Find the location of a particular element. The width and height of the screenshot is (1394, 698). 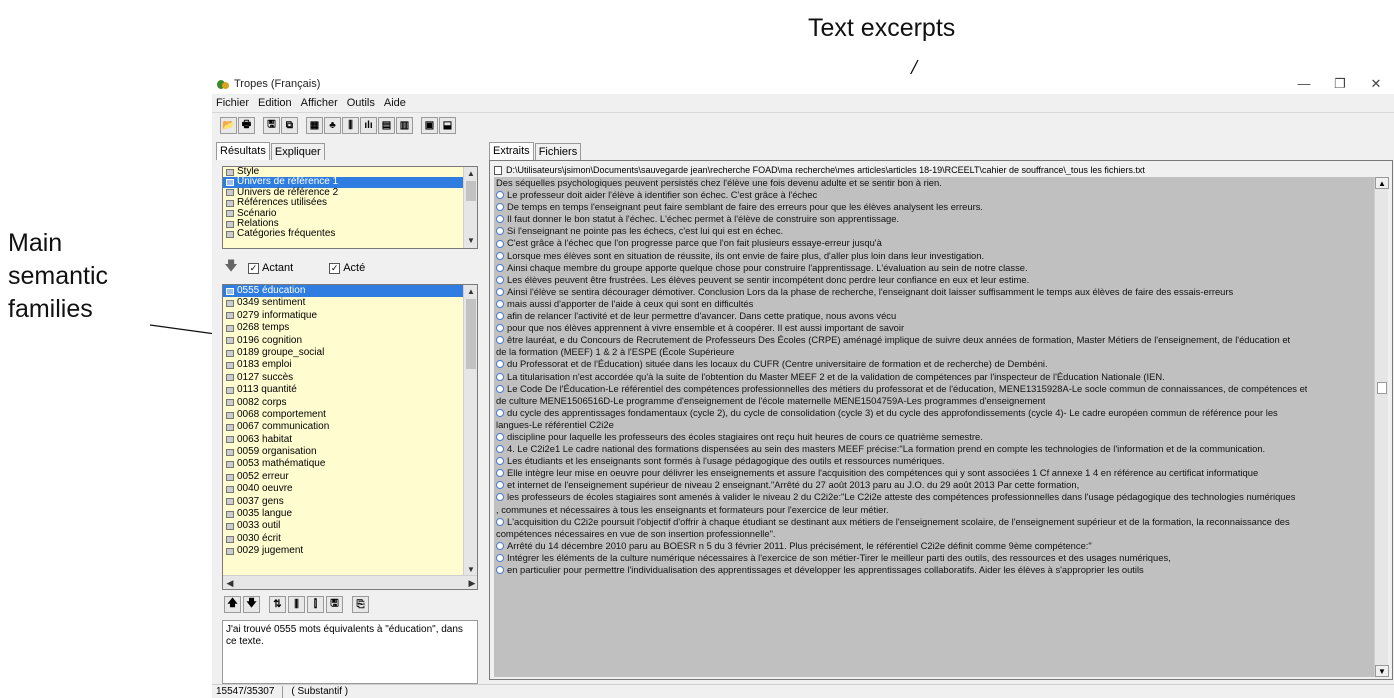

print-icon: 🖶 is located at coordinates (246, 125).